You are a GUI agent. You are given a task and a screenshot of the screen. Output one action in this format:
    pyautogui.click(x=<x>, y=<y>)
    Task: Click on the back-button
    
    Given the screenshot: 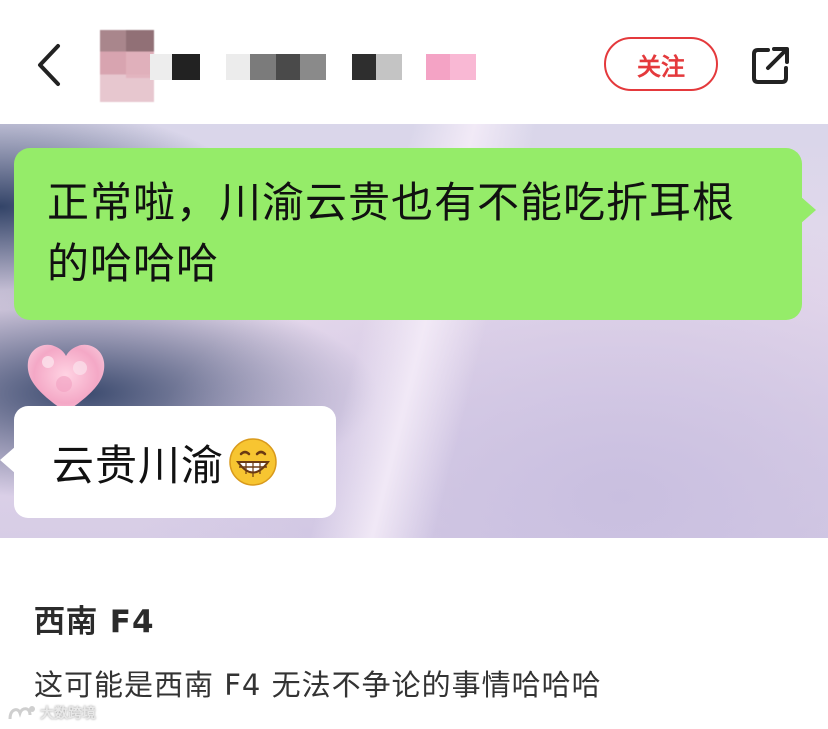 What is the action you would take?
    pyautogui.click(x=50, y=65)
    